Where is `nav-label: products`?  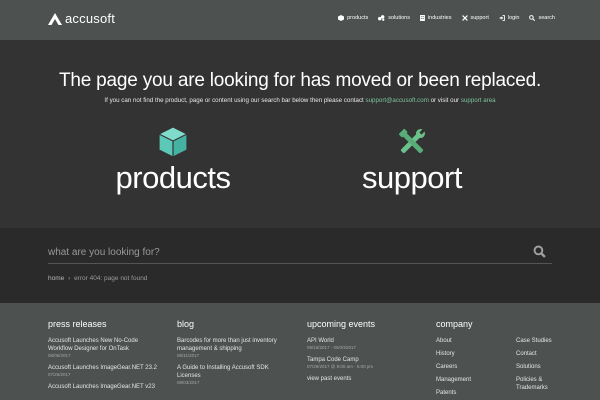 nav-label: products is located at coordinates (358, 18).